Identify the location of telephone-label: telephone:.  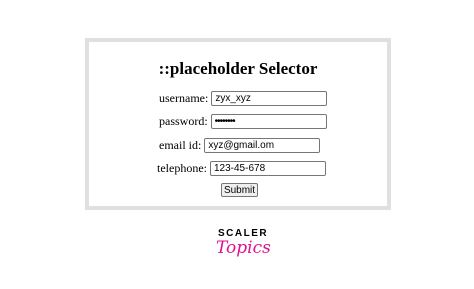
(182, 167).